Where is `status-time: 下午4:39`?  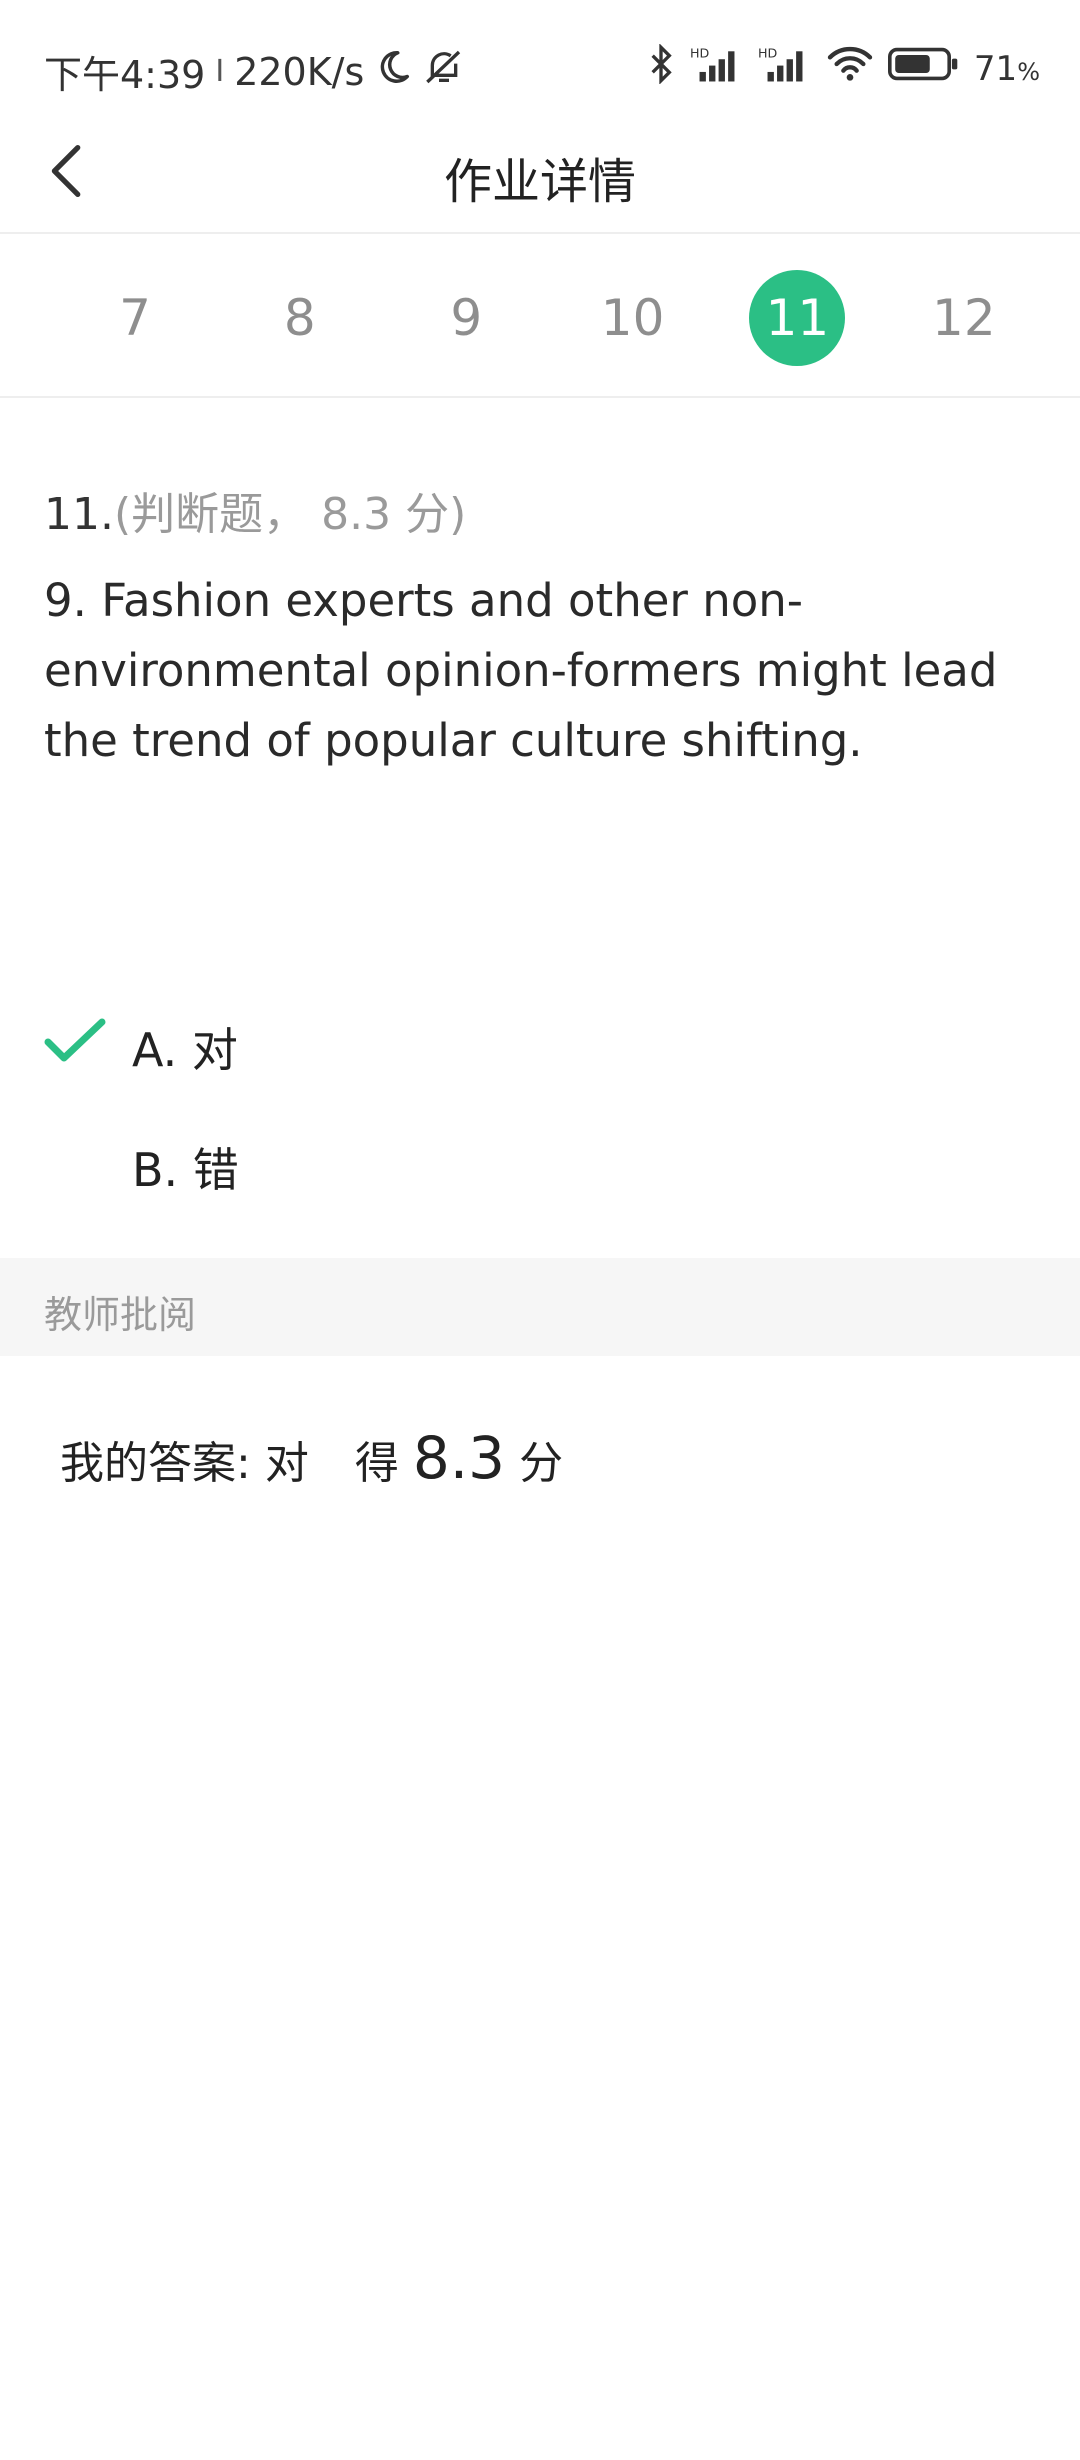 status-time: 下午4:39 is located at coordinates (125, 75).